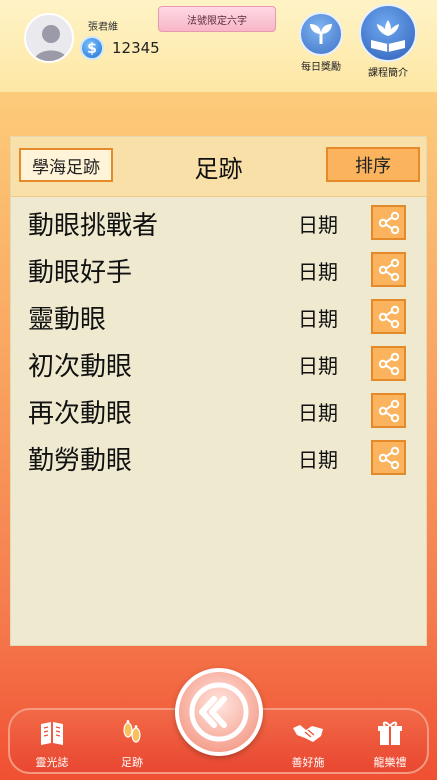 Image resolution: width=437 pixels, height=780 pixels. Describe the element at coordinates (390, 733) in the screenshot. I see `gift-icon` at that location.